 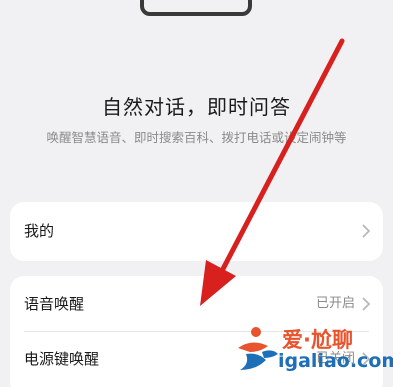 I want to click on watermark: 爱·尬聊 igaliao.com, so click(x=312, y=350).